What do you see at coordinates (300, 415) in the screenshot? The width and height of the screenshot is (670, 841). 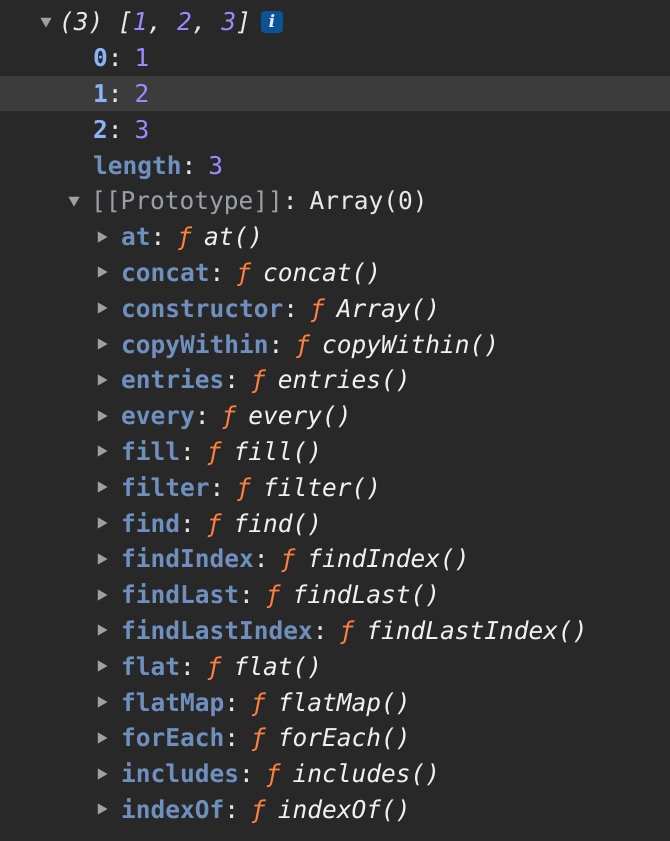 I see `property-value: every()` at bounding box center [300, 415].